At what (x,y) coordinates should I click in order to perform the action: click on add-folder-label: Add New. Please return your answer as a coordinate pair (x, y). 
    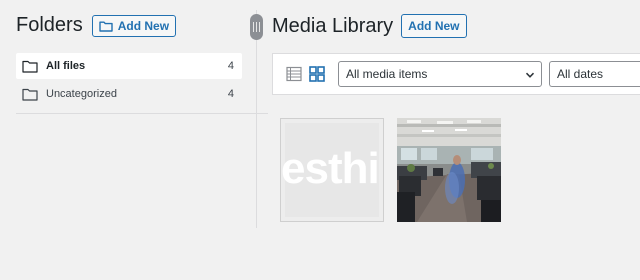
    Looking at the image, I should click on (143, 25).